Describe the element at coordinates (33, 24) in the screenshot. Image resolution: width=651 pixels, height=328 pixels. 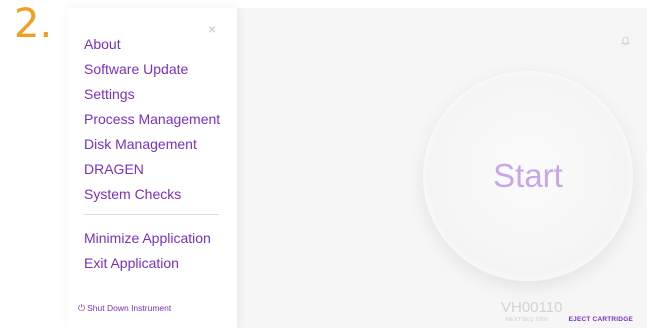
I see `step-number-label: 2.` at that location.